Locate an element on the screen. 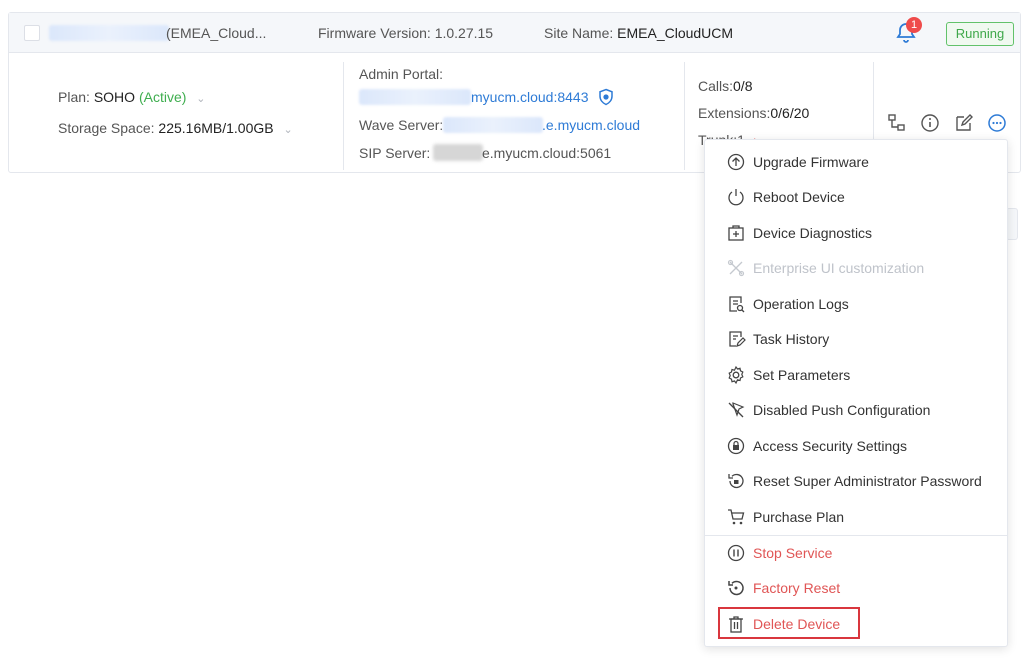  site-info: Site Name: EMEA_CloudUCM is located at coordinates (638, 33).